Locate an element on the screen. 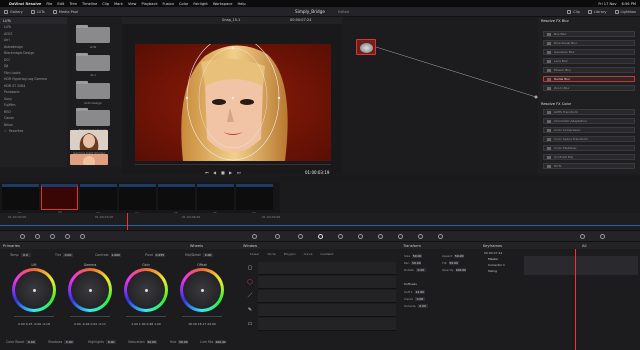 This screenshot has width=640, height=350. gradient-tab: Gradient is located at coordinates (326, 254).